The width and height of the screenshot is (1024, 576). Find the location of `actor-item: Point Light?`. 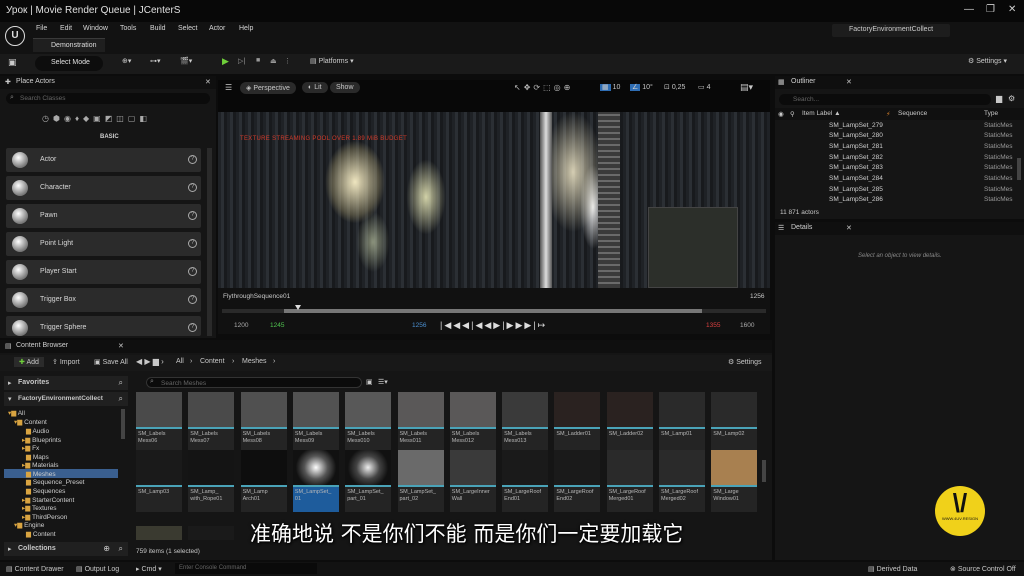

actor-item: Point Light? is located at coordinates (103, 244).